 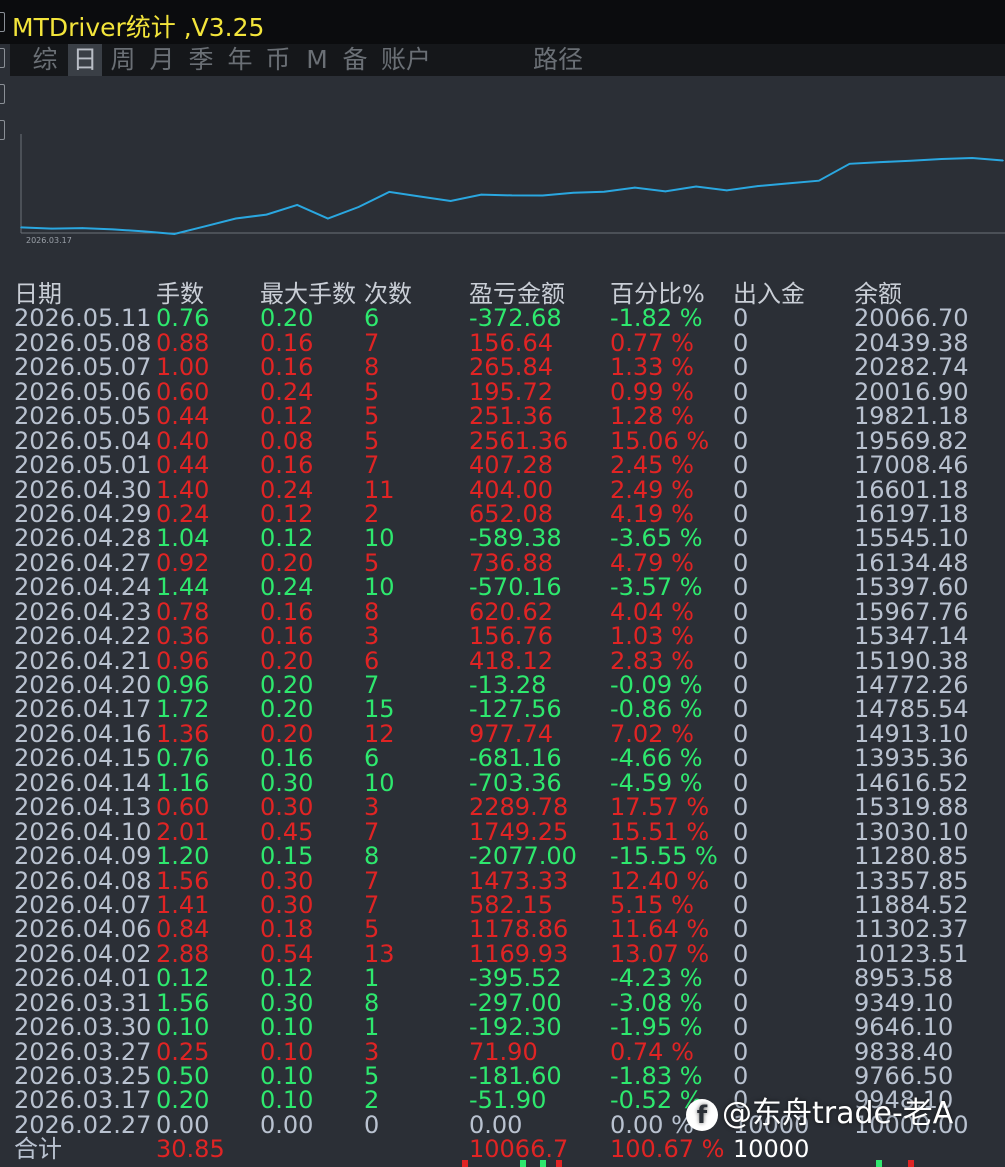 What do you see at coordinates (183, 709) in the screenshot?
I see `cell-lots: 1.72` at bounding box center [183, 709].